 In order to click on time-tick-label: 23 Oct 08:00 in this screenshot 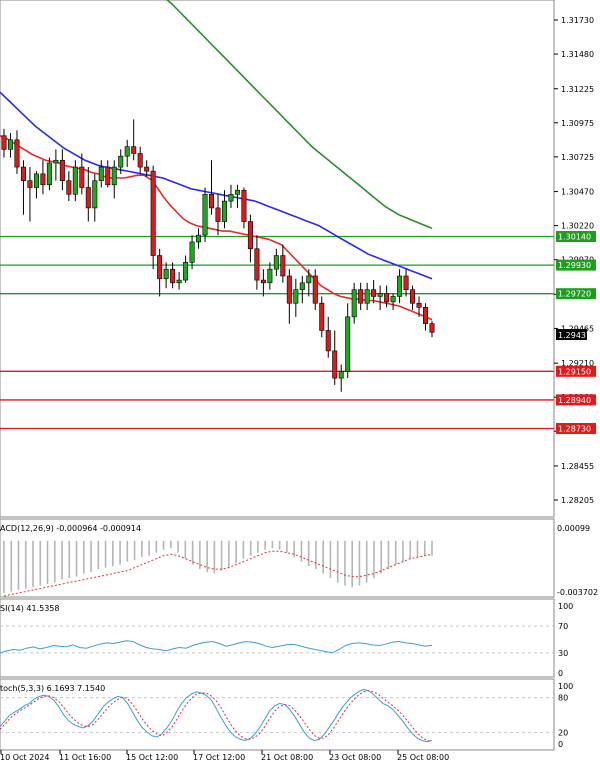, I will do `click(355, 757)`.